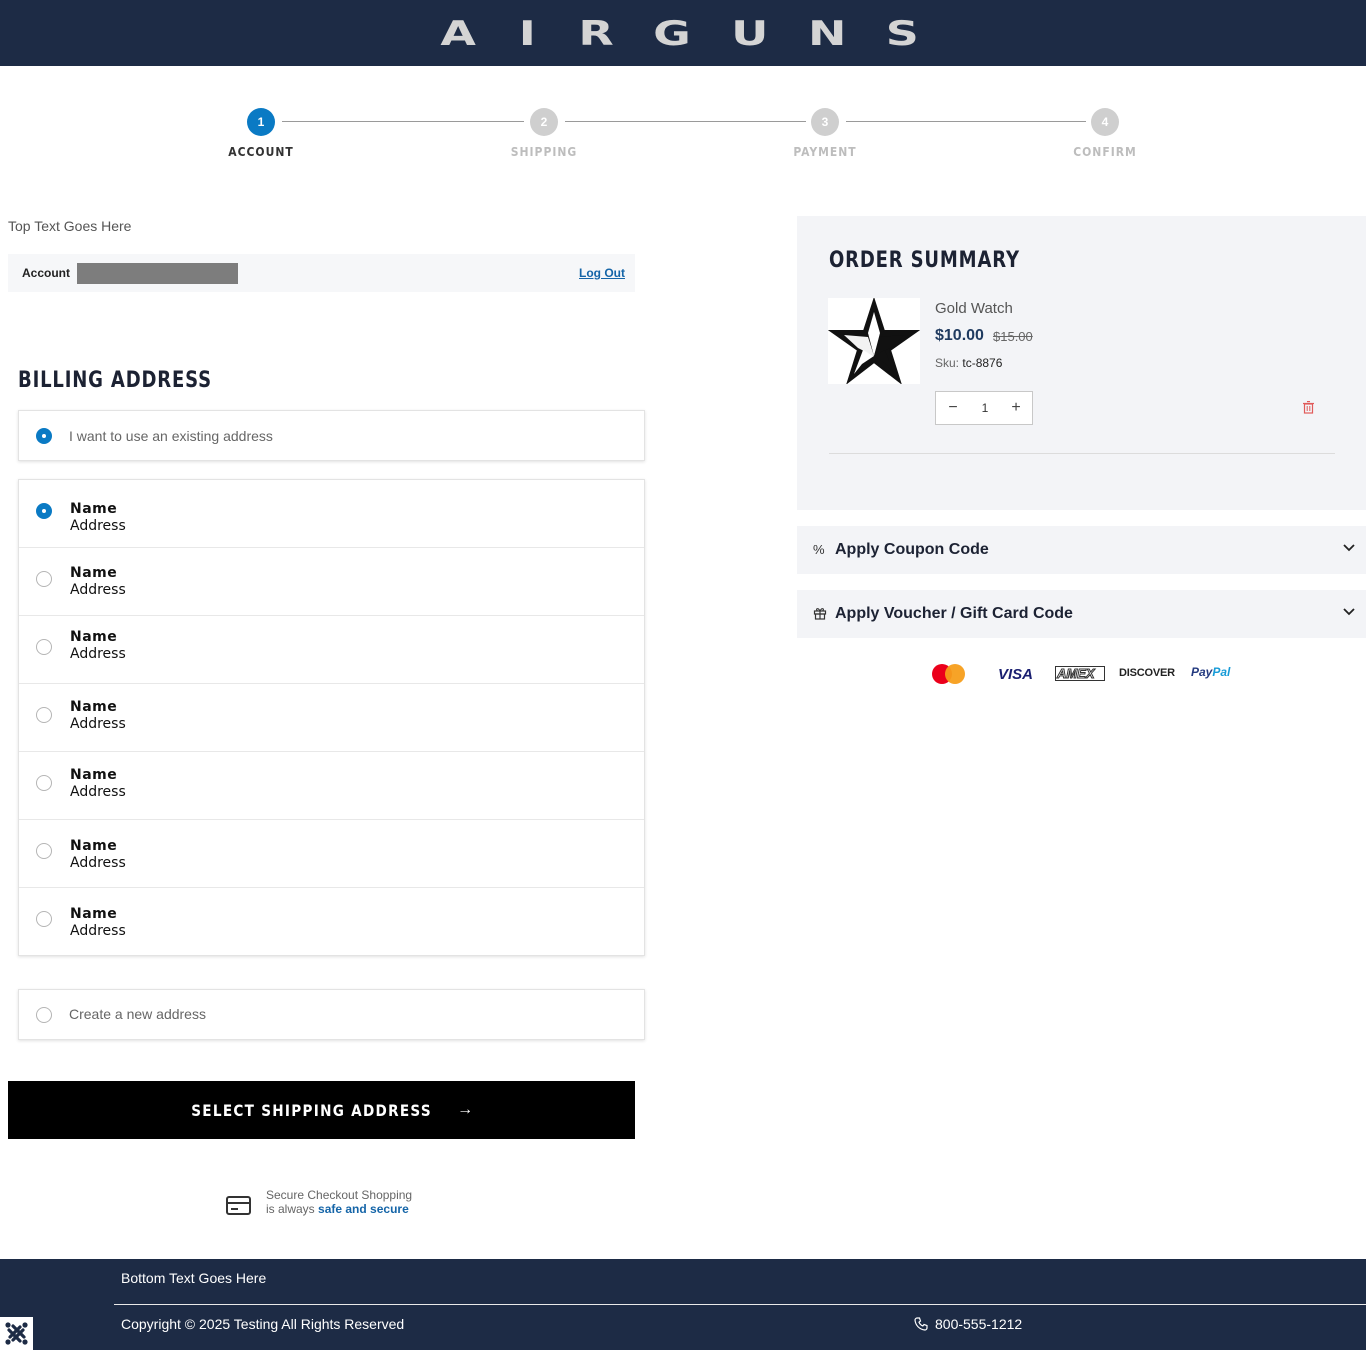 Image resolution: width=1366 pixels, height=1350 pixels. Describe the element at coordinates (44, 436) in the screenshot. I see `existing-address-radio` at that location.